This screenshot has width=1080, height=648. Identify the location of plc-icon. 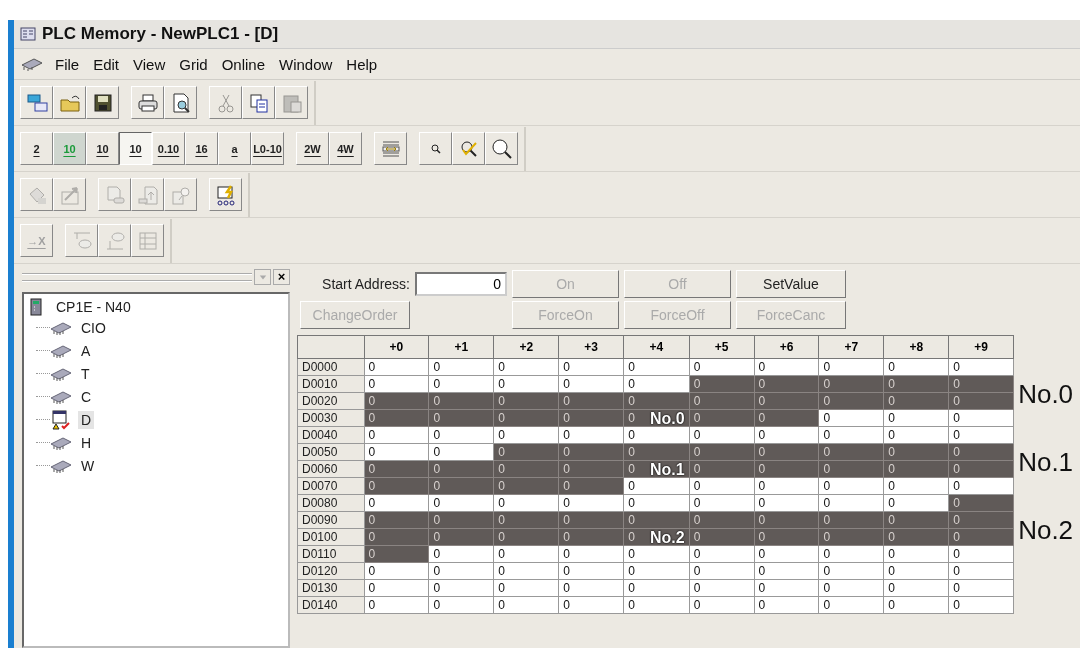
(36, 307).